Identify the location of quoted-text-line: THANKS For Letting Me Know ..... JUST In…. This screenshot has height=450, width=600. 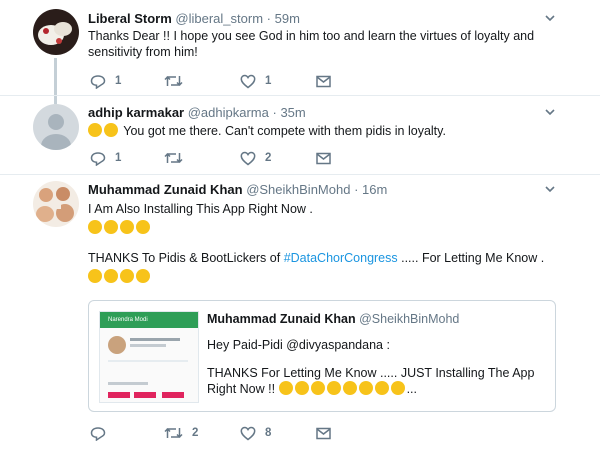
(371, 373).